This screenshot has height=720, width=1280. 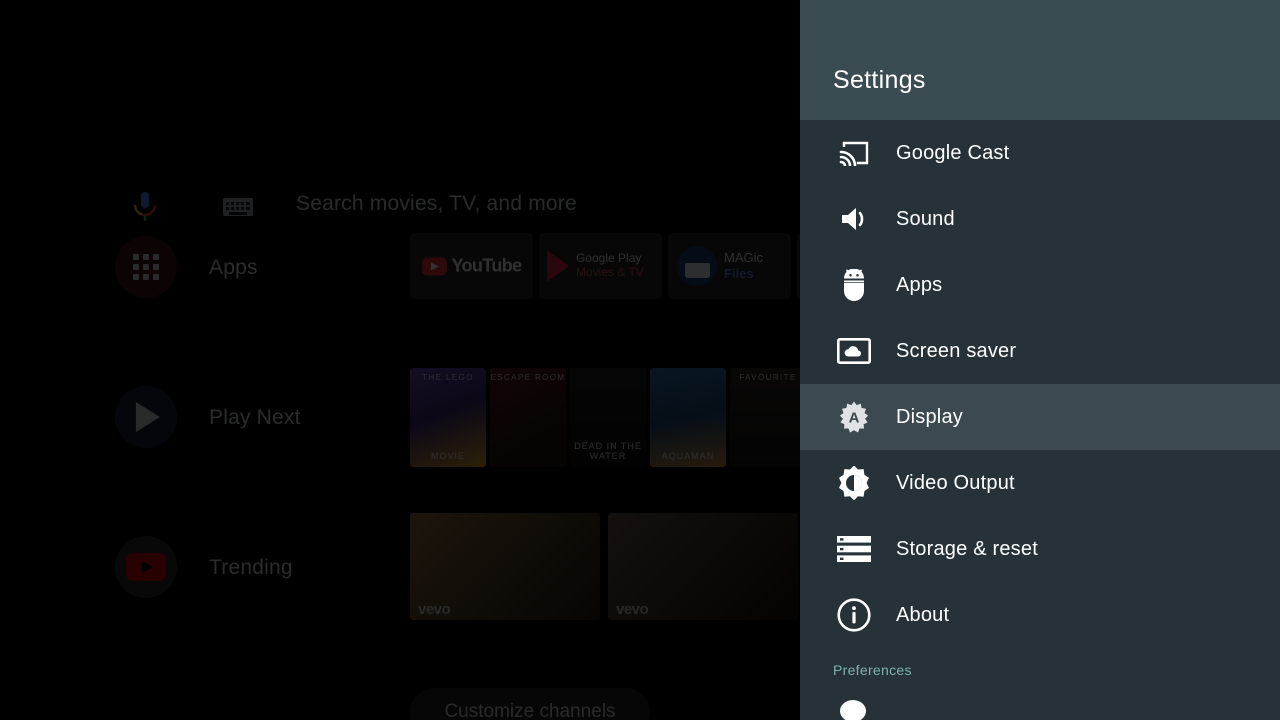 I want to click on row-title-play-next: Play Next, so click(x=255, y=417).